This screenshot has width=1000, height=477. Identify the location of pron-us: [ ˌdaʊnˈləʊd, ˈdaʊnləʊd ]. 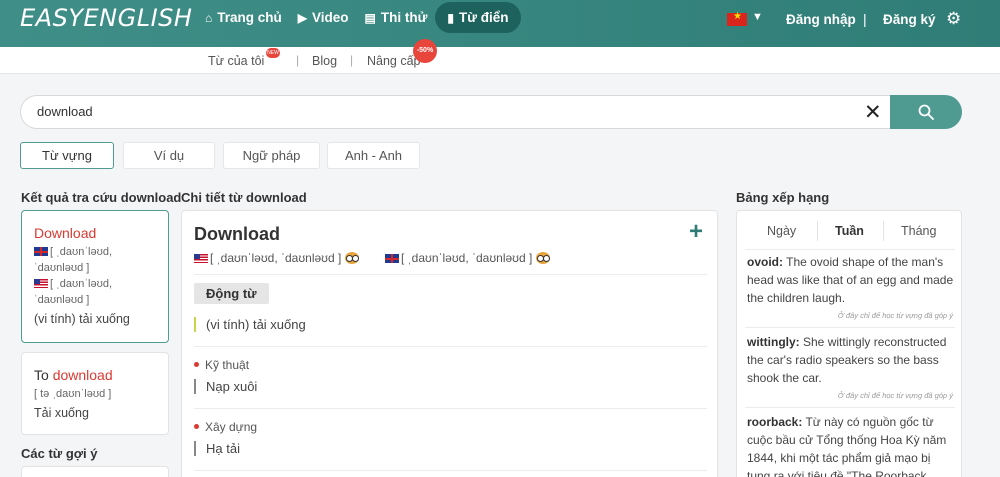
(277, 258).